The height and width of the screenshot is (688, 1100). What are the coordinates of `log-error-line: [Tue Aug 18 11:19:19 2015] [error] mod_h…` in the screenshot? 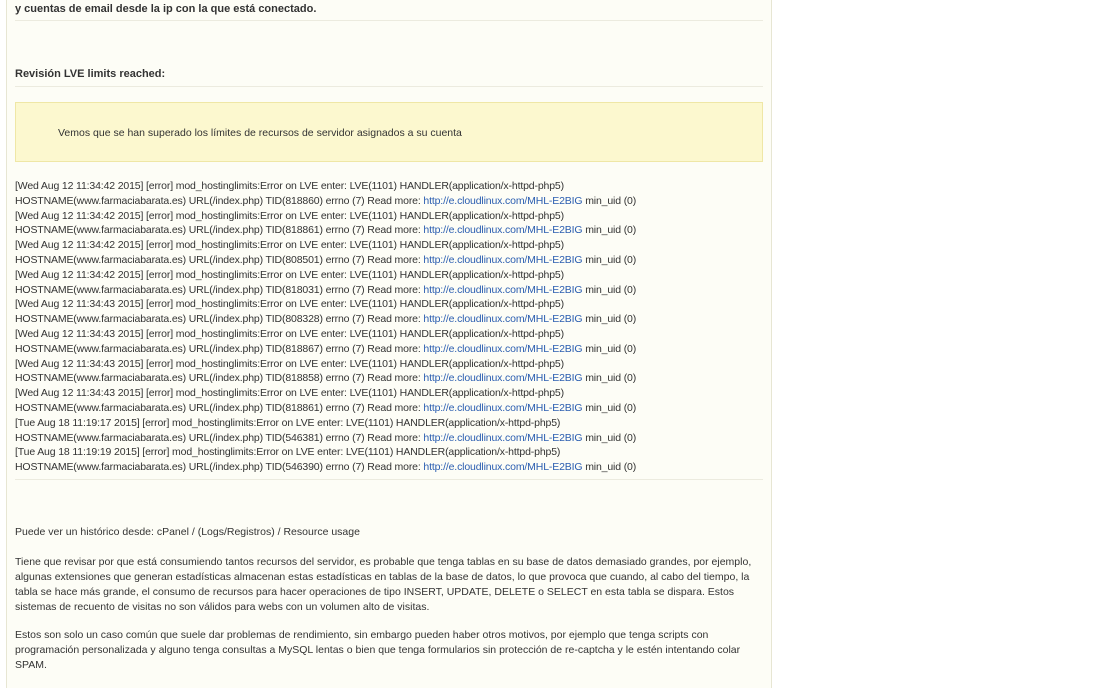 It's located at (288, 452).